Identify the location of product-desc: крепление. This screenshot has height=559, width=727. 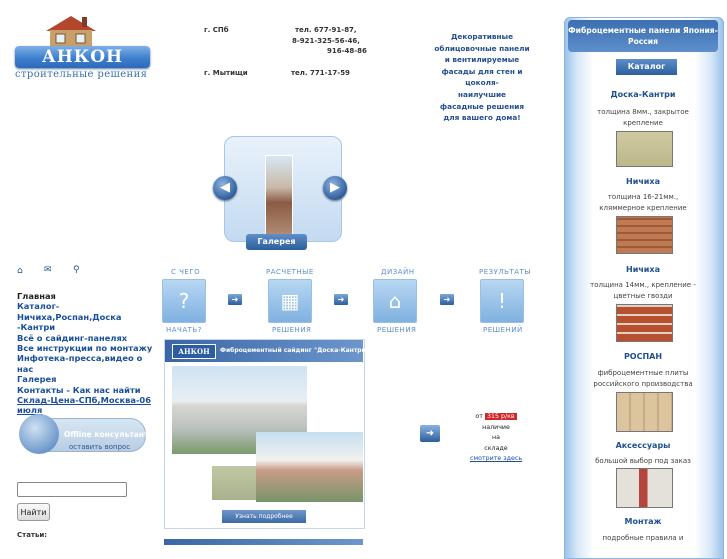
(643, 123).